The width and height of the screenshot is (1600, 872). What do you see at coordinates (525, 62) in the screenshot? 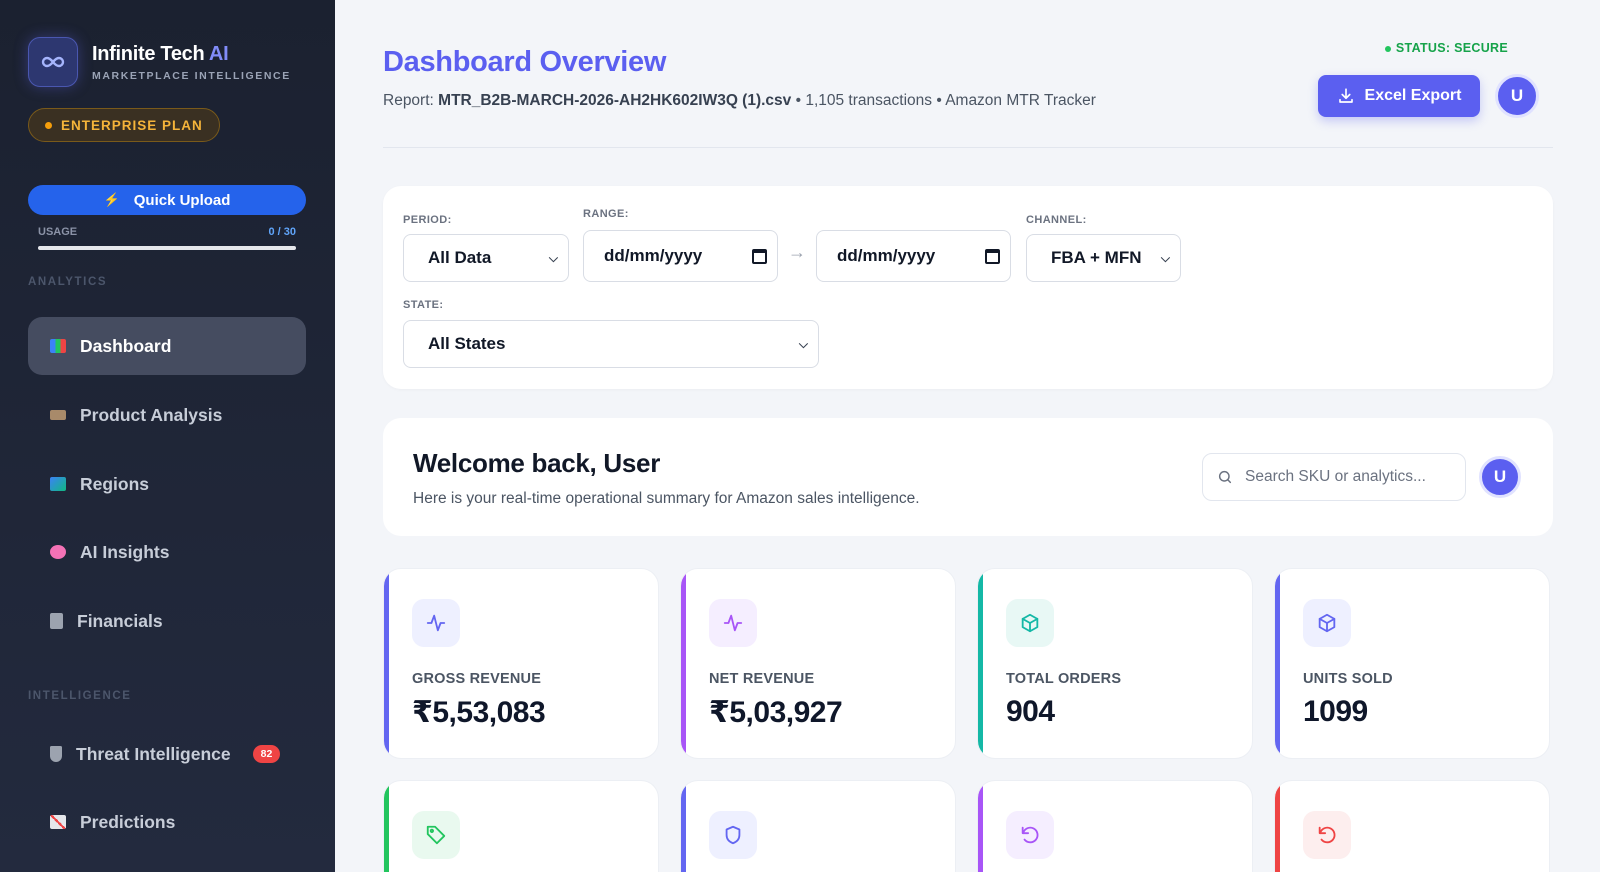
I see `page-title: Dashboard Overview` at bounding box center [525, 62].